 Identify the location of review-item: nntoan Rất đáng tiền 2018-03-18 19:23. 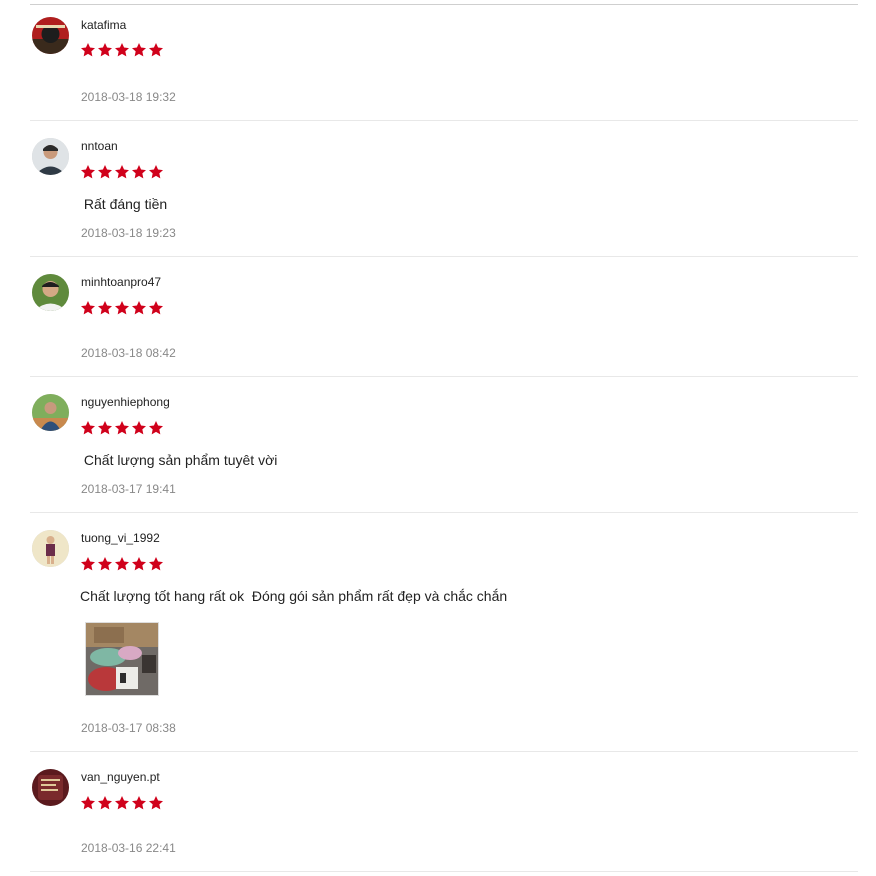
(444, 189).